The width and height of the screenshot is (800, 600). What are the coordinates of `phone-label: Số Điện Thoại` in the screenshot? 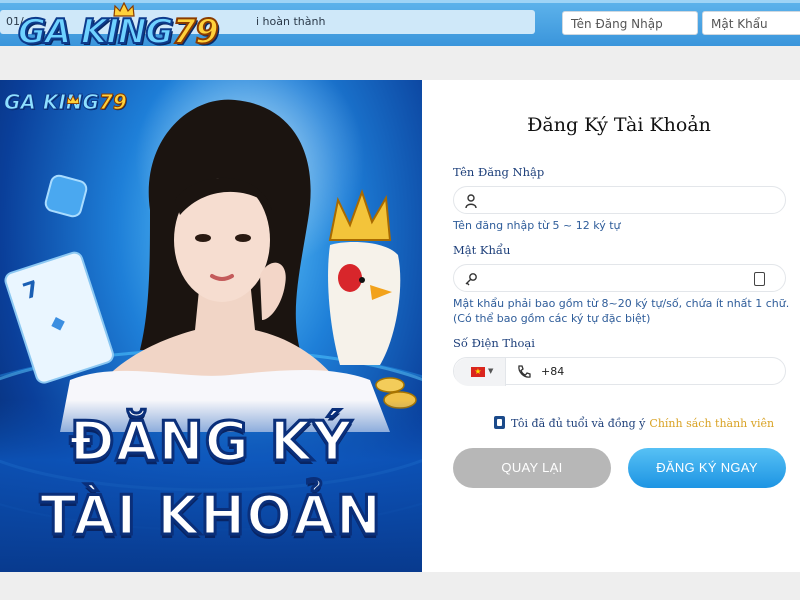 It's located at (494, 343).